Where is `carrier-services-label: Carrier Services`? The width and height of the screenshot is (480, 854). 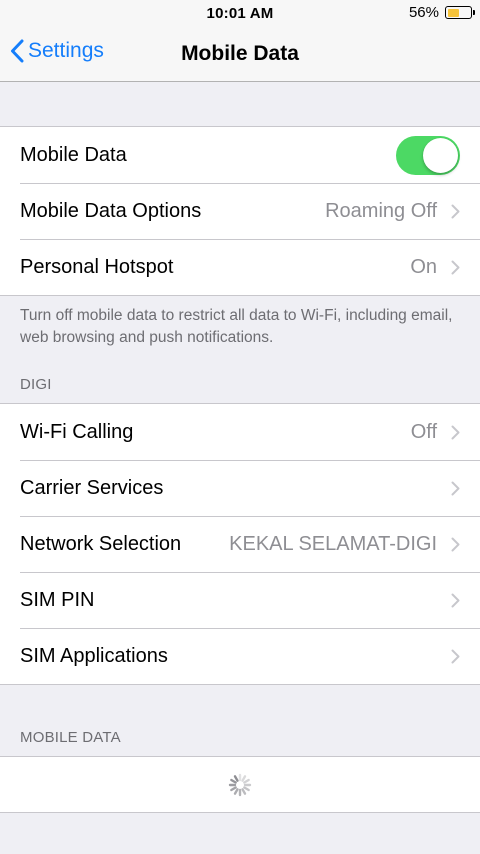
carrier-services-label: Carrier Services is located at coordinates (92, 487).